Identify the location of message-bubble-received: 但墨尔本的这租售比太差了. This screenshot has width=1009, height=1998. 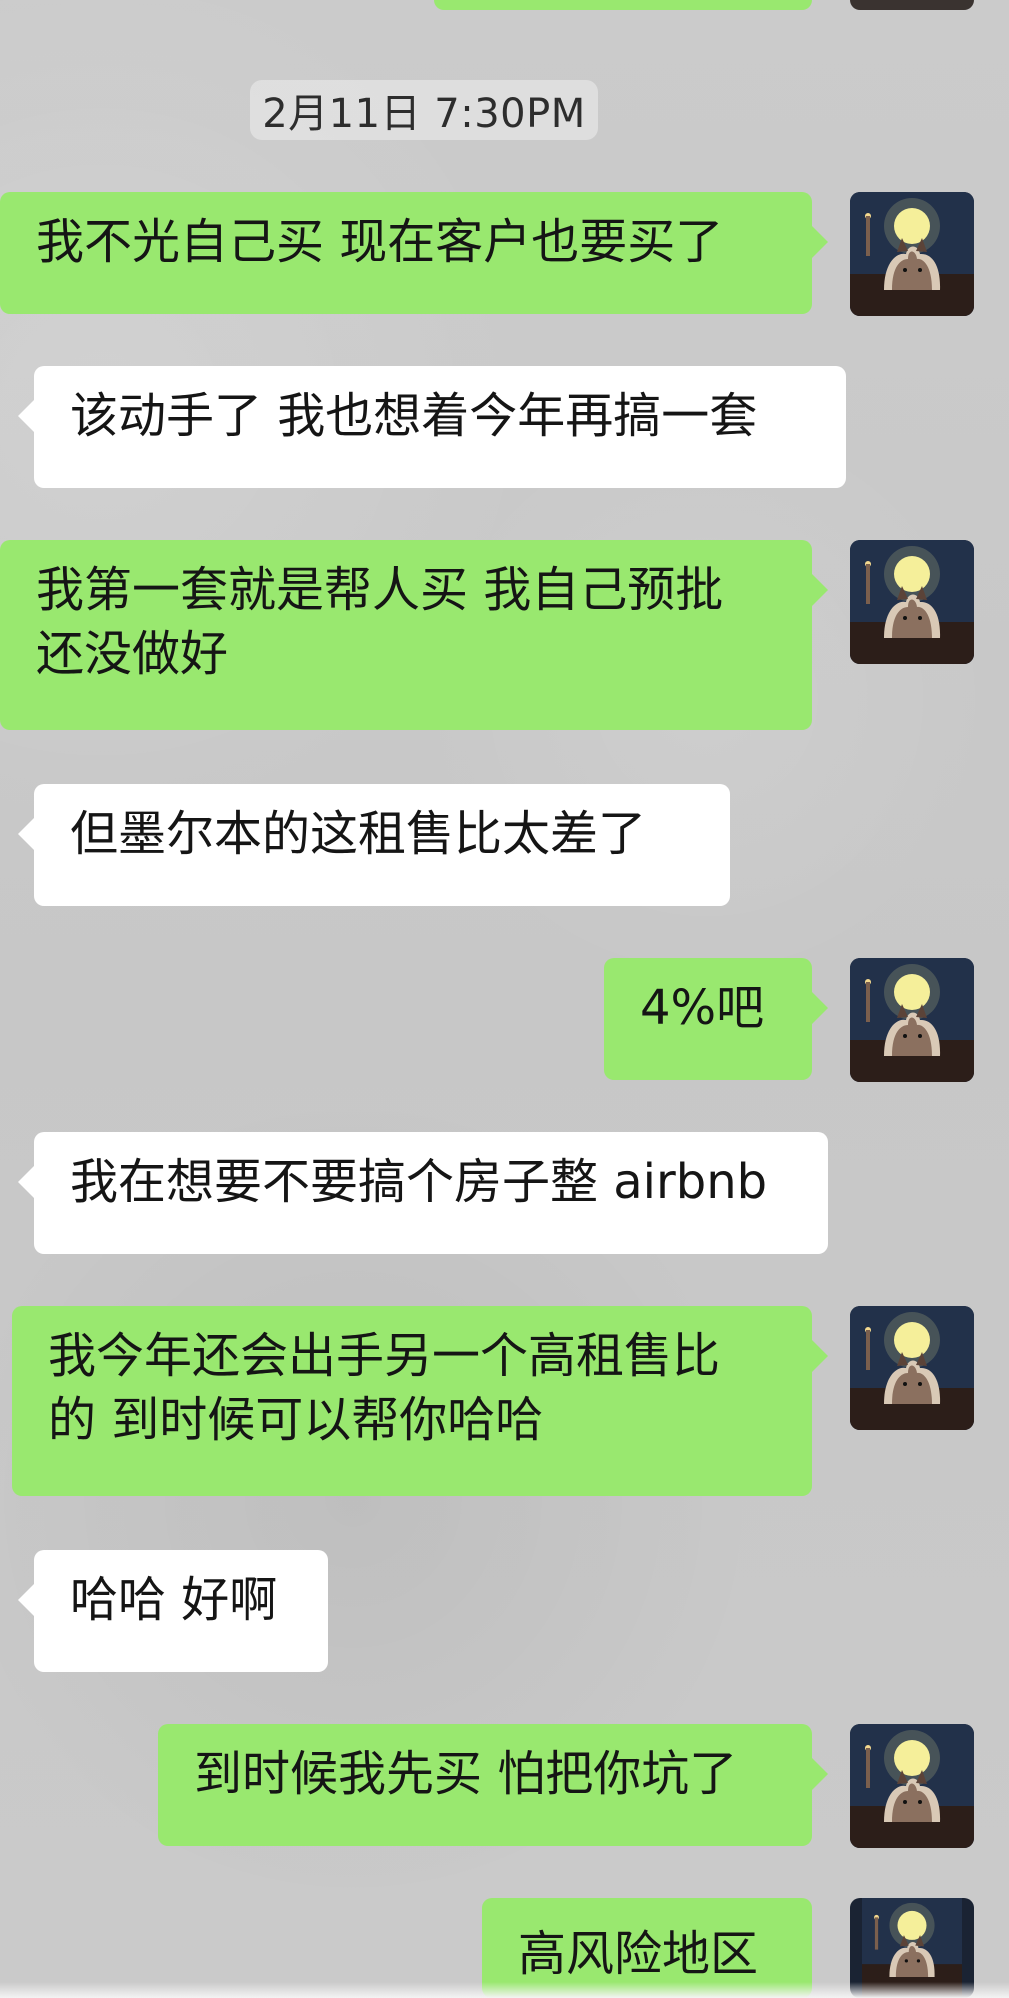
(374, 845).